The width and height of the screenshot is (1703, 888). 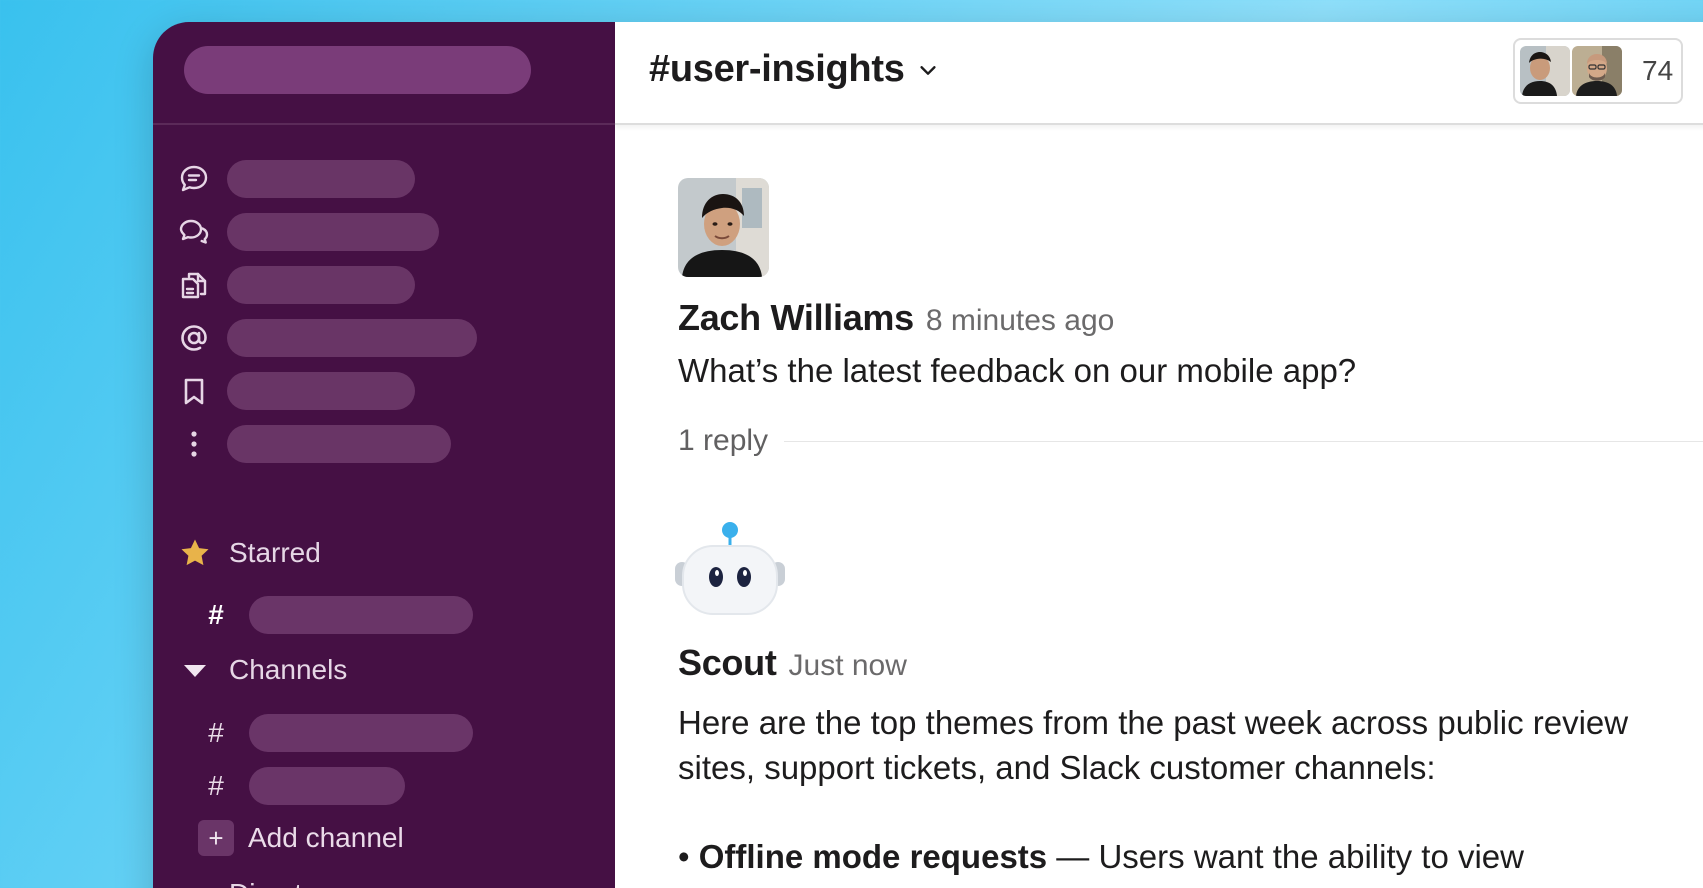 What do you see at coordinates (194, 179) in the screenshot?
I see `threads-icon` at bounding box center [194, 179].